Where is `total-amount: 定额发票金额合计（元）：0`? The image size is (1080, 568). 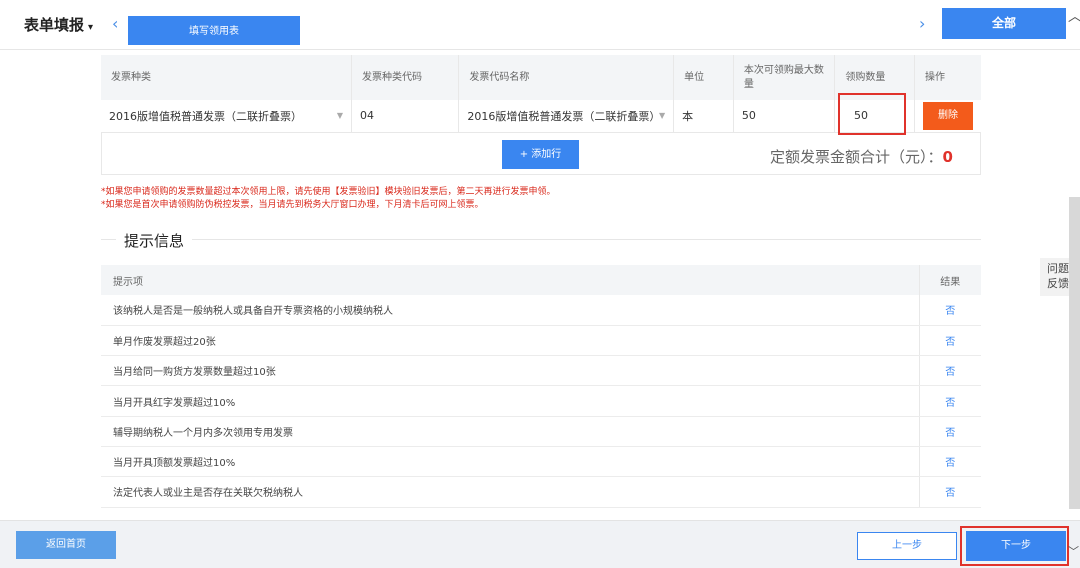
total-amount: 定额发票金额合计（元）：0 is located at coordinates (861, 156).